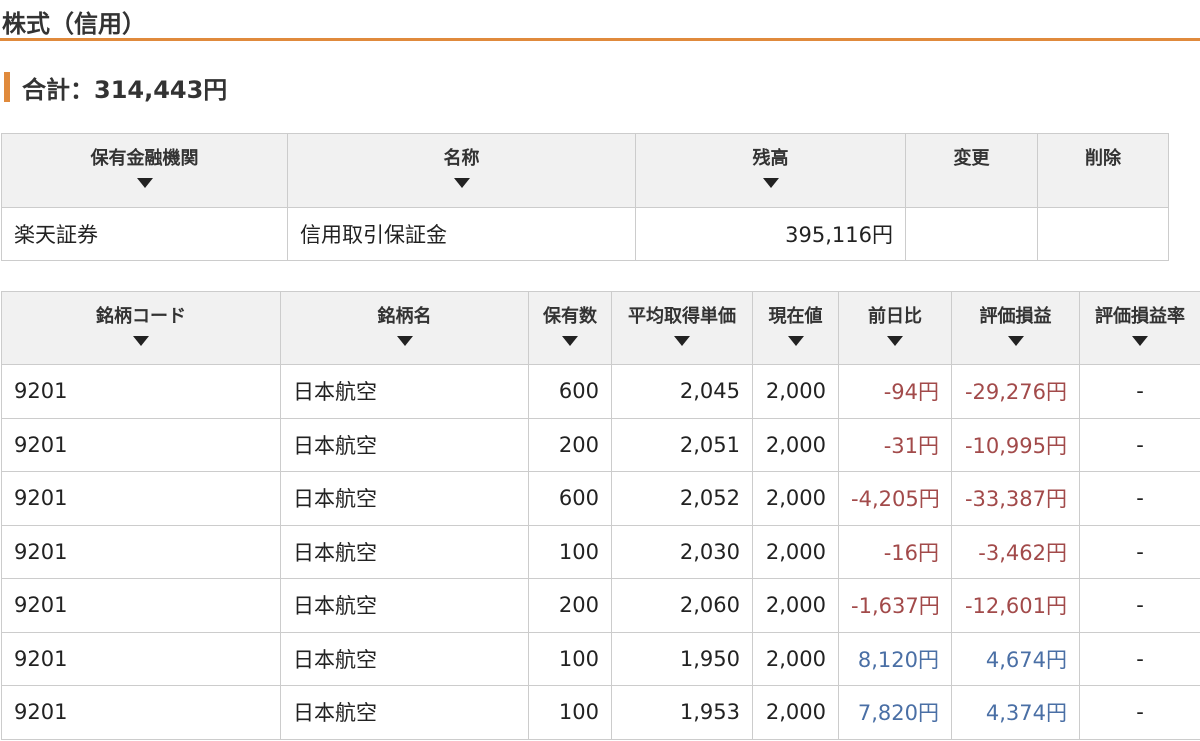 This screenshot has width=1200, height=741. I want to click on col-avg-cost-label: 平均取得単価, so click(682, 316).